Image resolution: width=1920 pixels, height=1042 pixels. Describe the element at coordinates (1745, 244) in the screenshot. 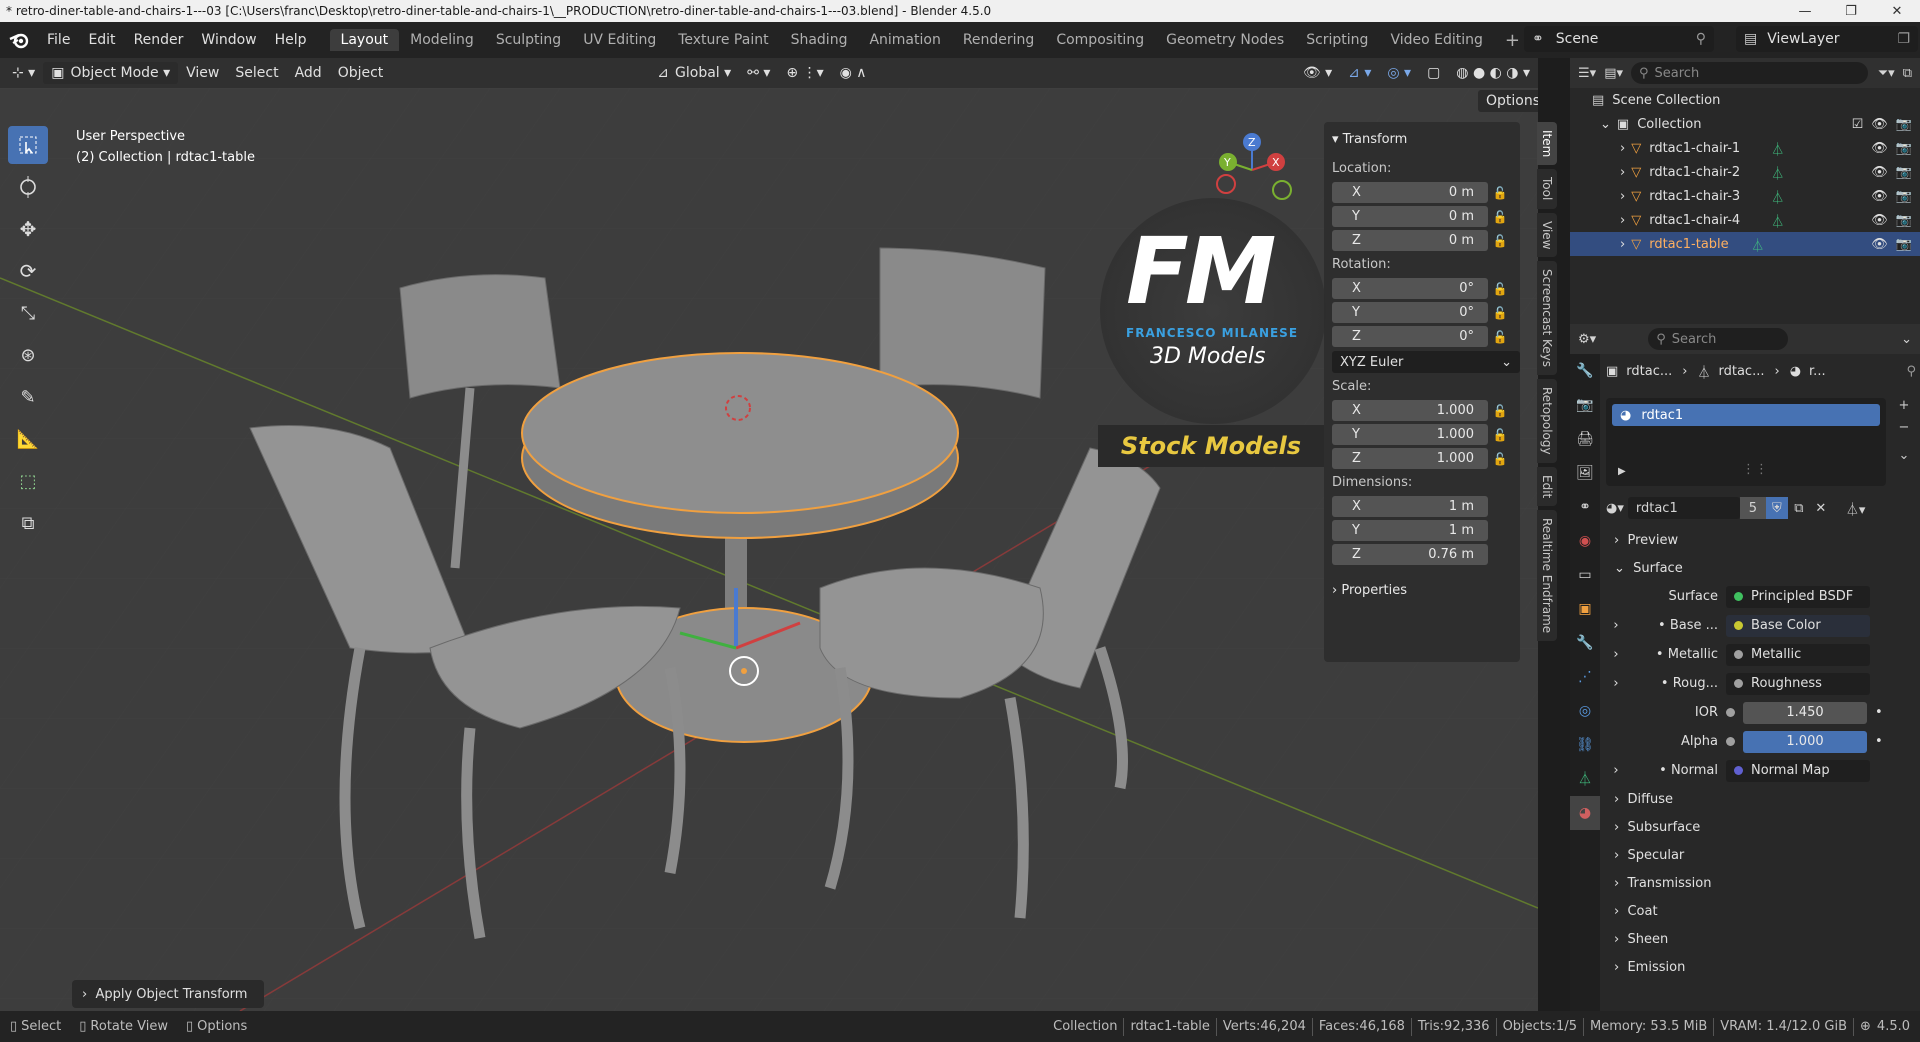

I see `outliner-item-table: › ▽ rdtac1-table ⏃ 👁 📷` at that location.